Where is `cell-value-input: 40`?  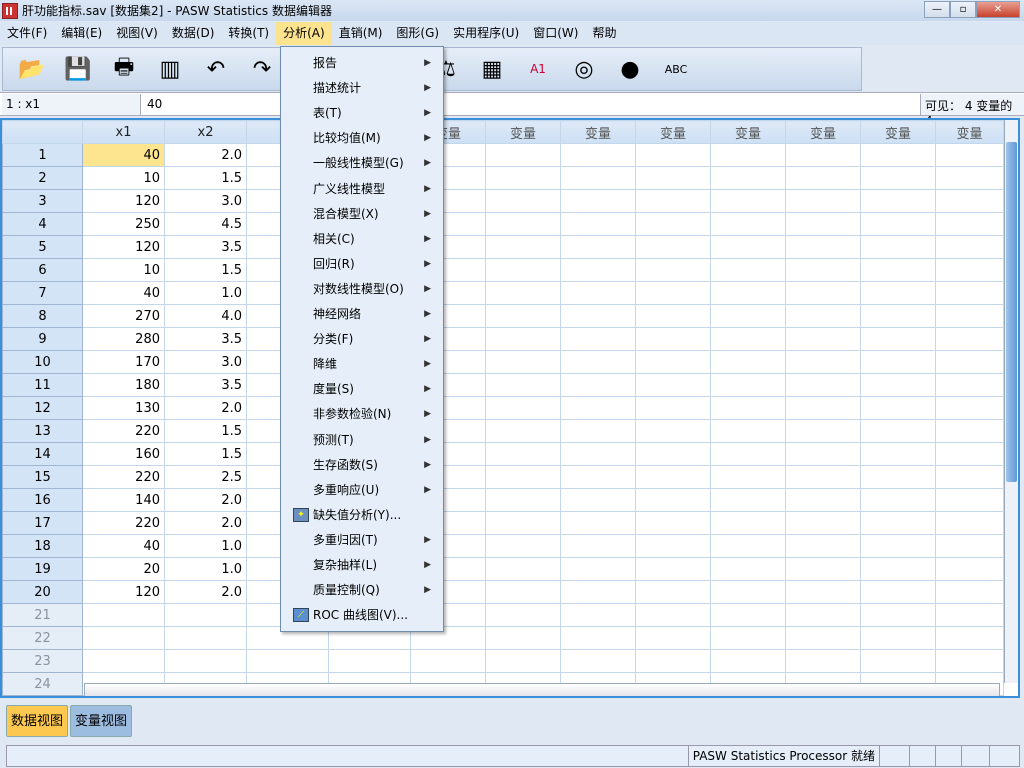 cell-value-input: 40 is located at coordinates (154, 104).